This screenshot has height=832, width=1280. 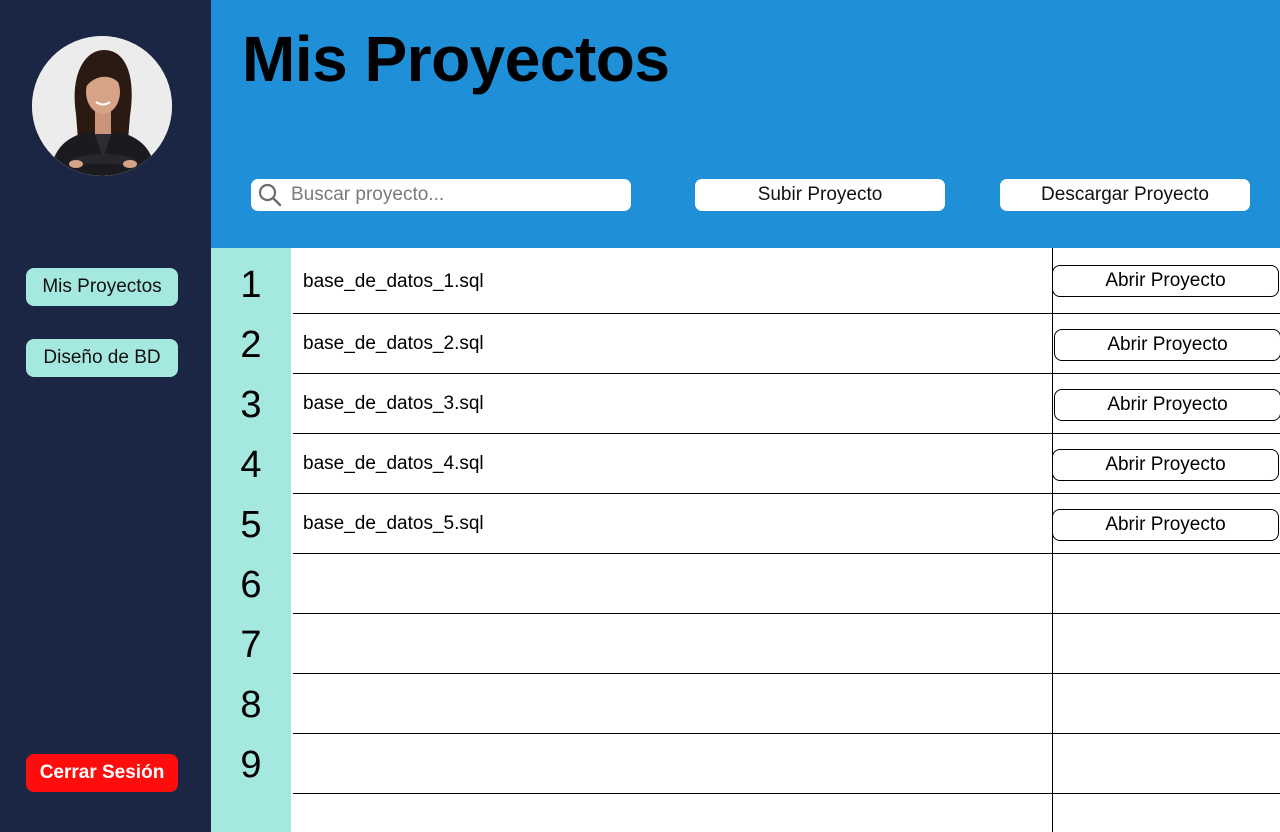 I want to click on upload-project-button: Subir Proyecto, so click(x=820, y=195).